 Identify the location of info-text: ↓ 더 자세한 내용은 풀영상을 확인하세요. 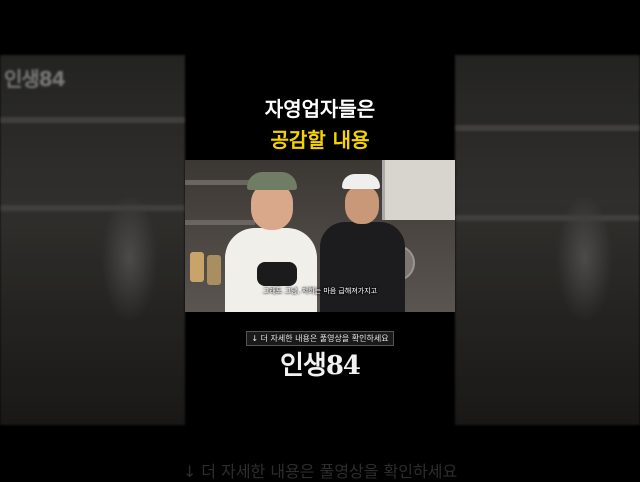
(320, 338).